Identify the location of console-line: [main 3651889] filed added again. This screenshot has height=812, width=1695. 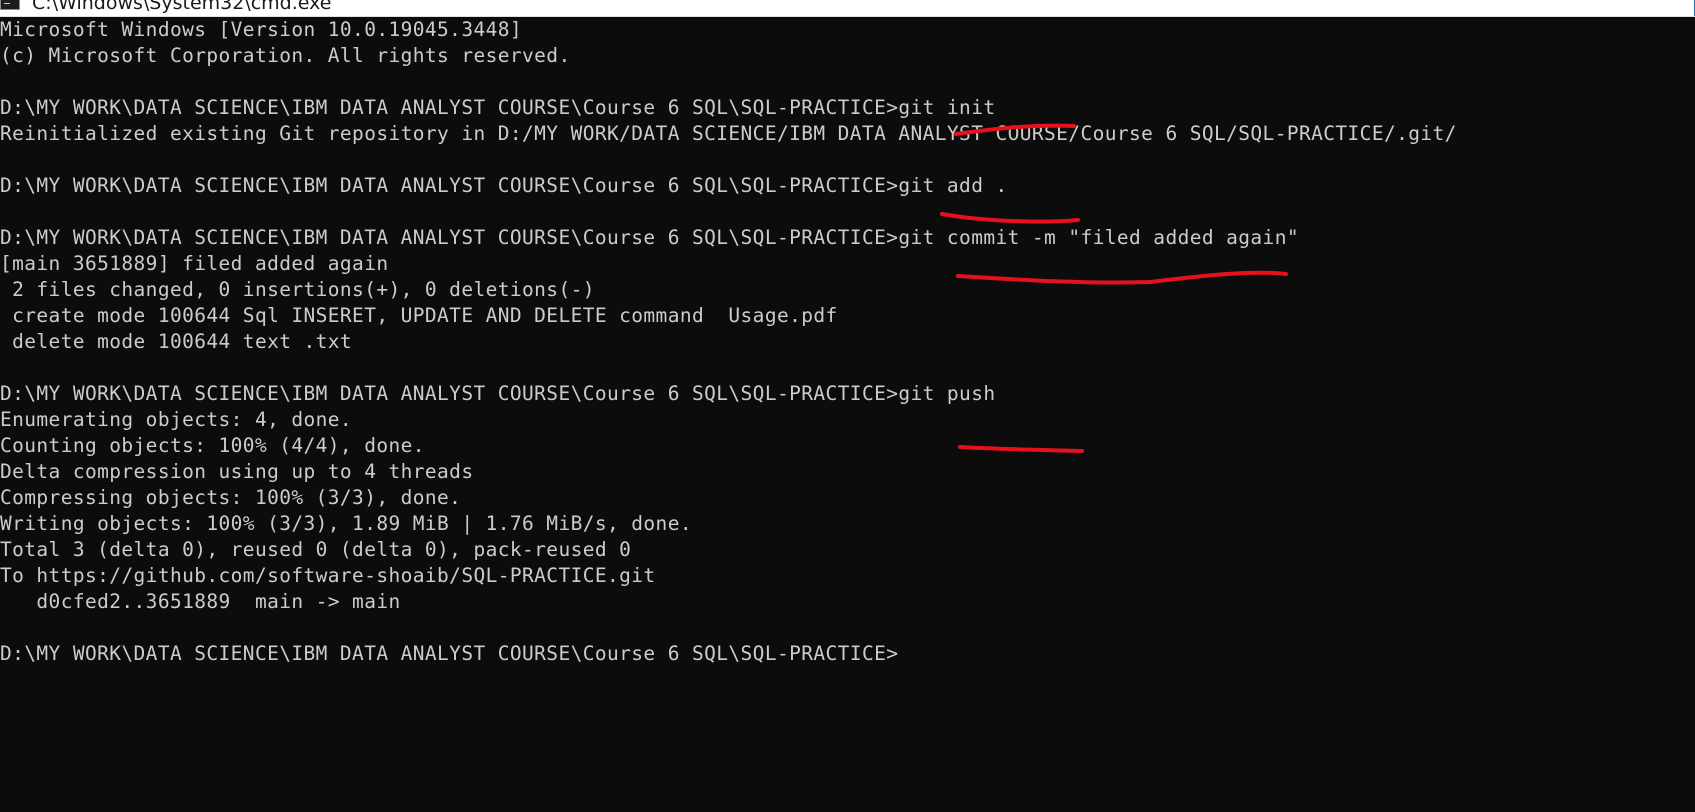
(194, 263).